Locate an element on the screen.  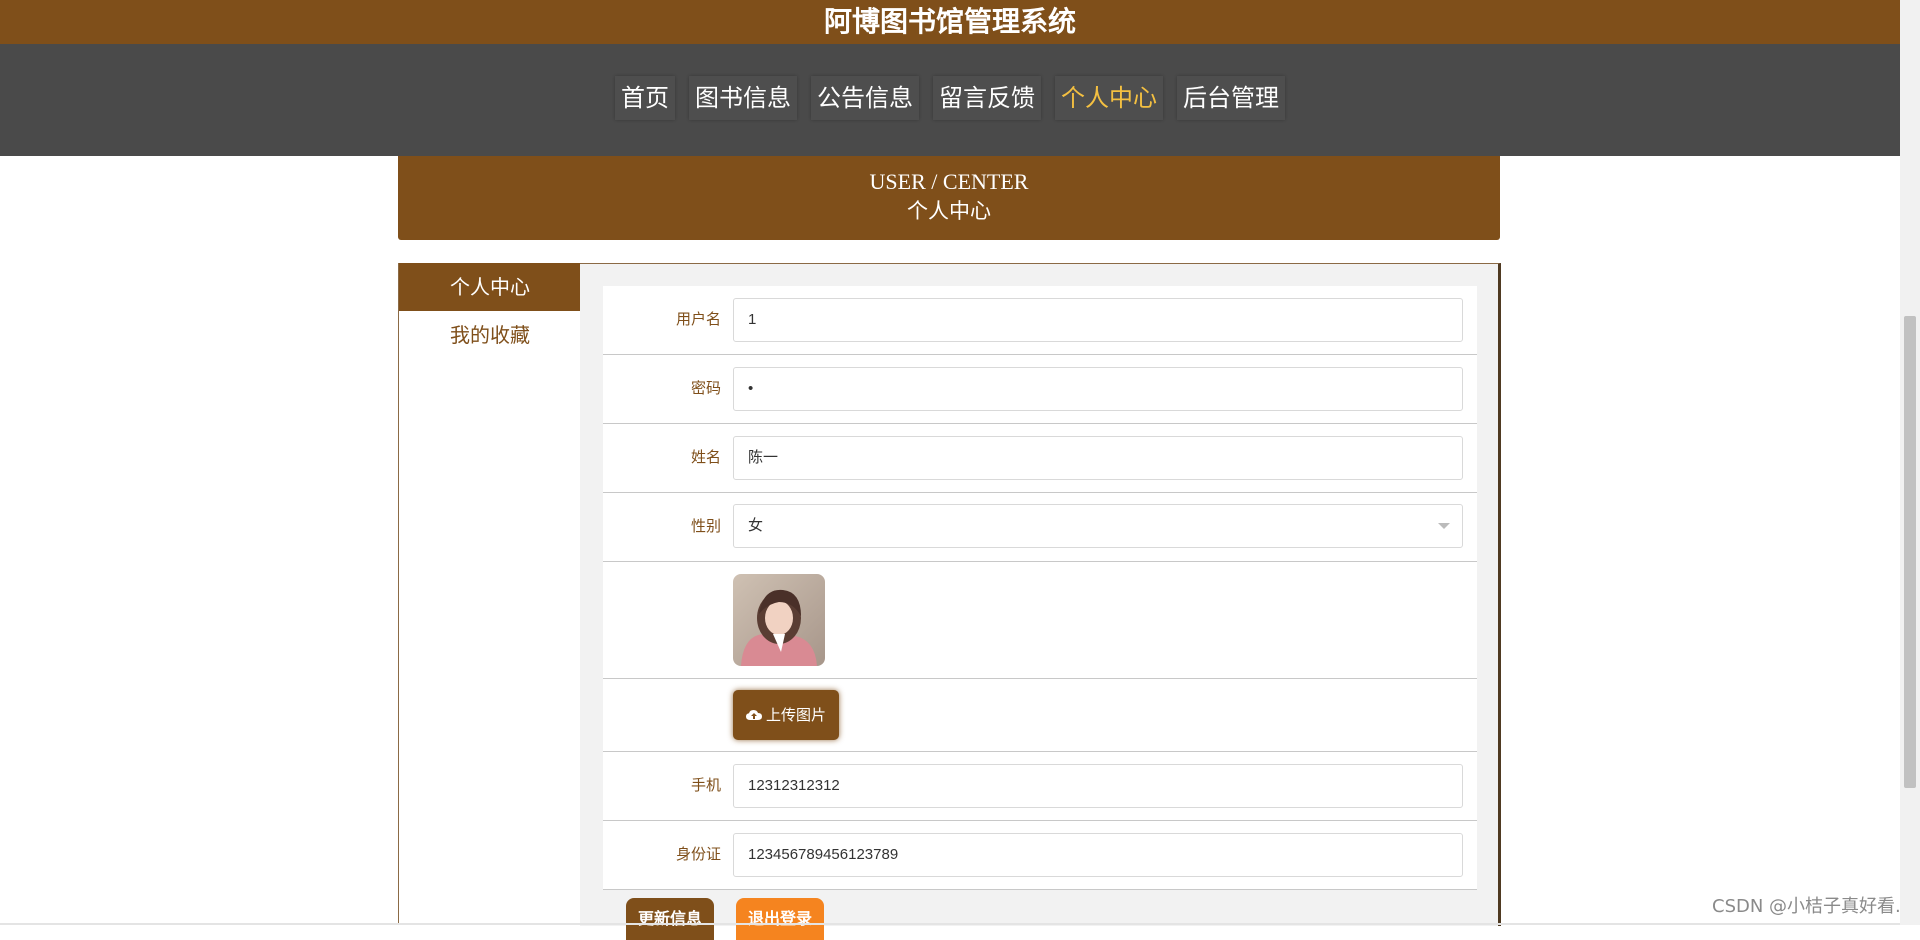
page-banner: USER / CENTER 个人中心 is located at coordinates (949, 198).